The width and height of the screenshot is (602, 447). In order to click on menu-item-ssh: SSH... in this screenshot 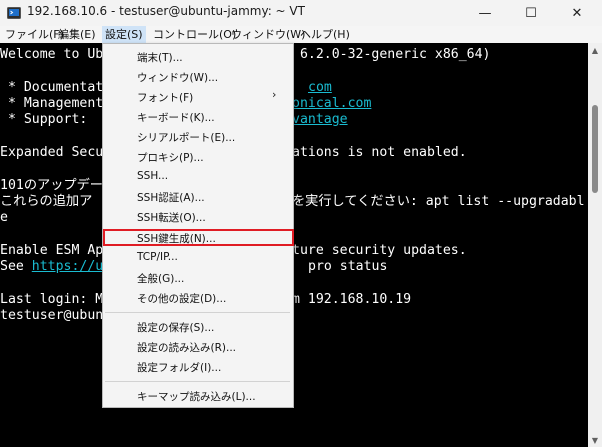, I will do `click(152, 176)`.